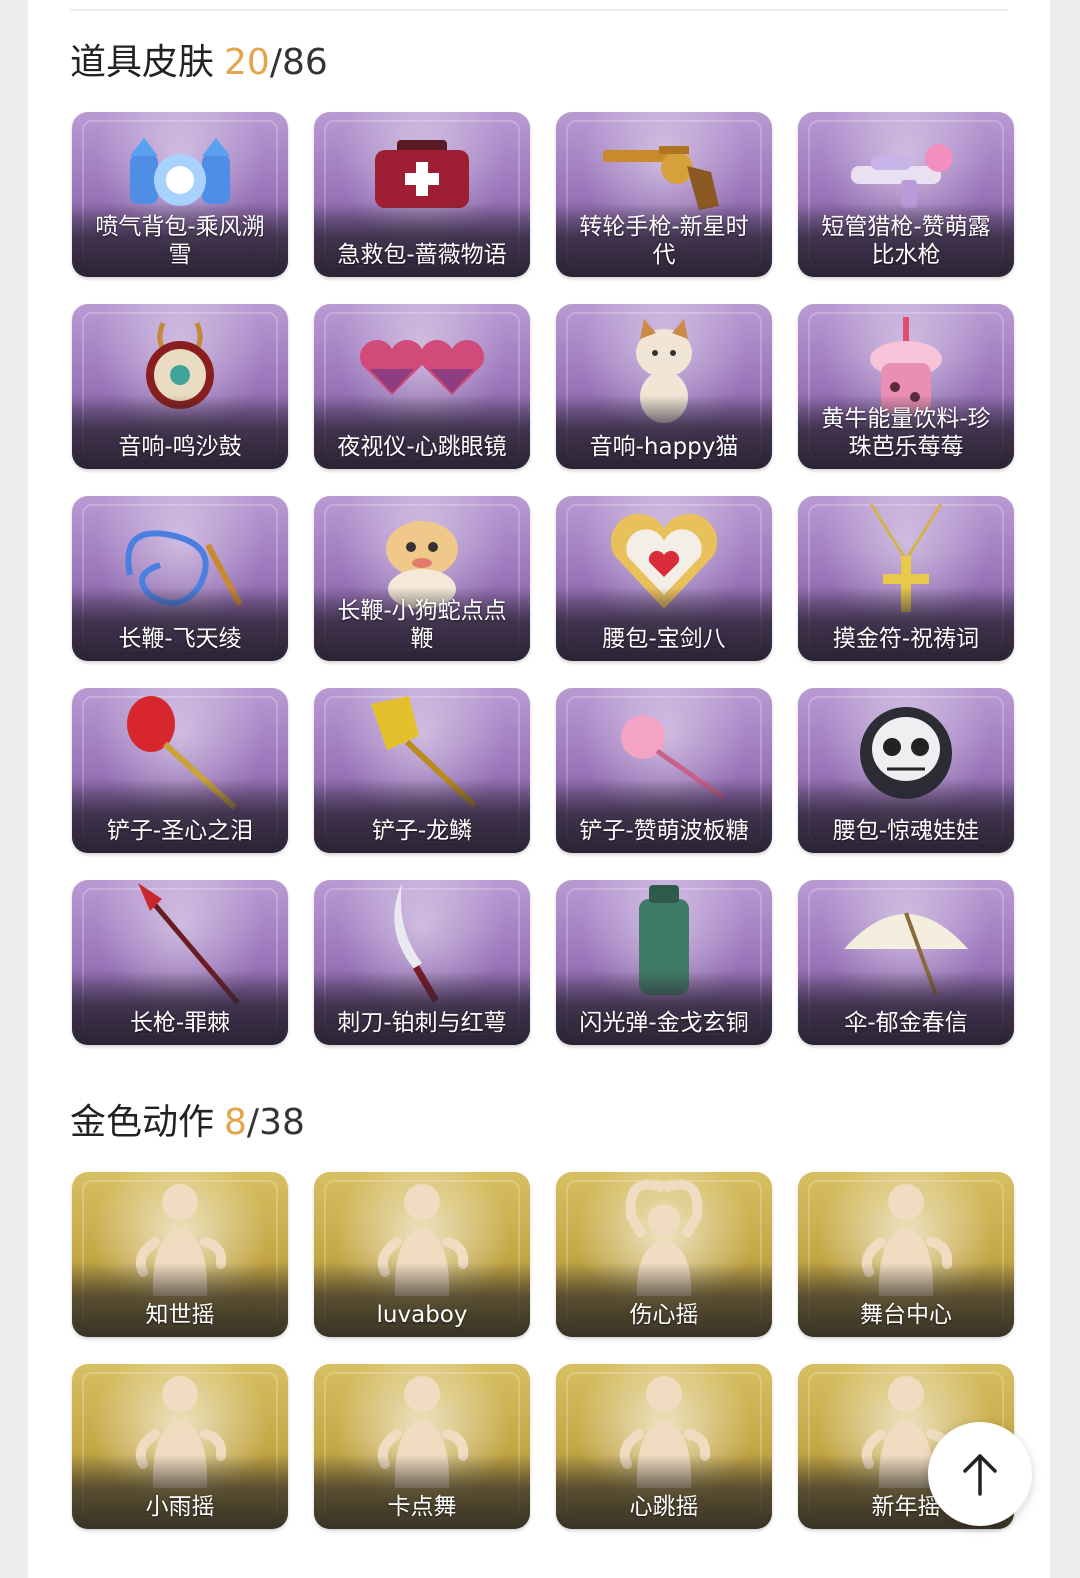 The image size is (1080, 1578). I want to click on item-card: 夜视仪-心跳眼镜, so click(422, 386).